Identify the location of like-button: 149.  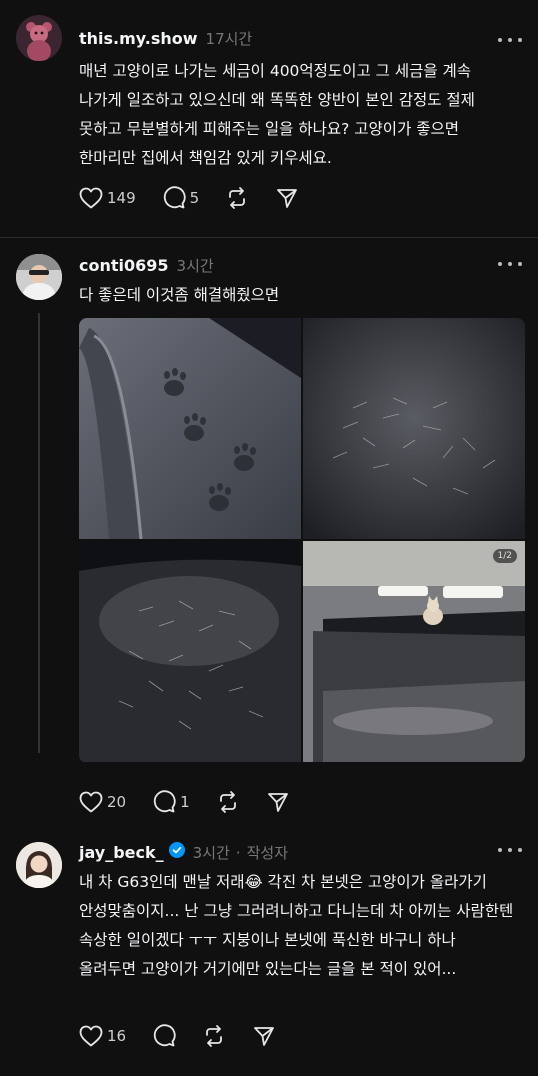
(107, 198).